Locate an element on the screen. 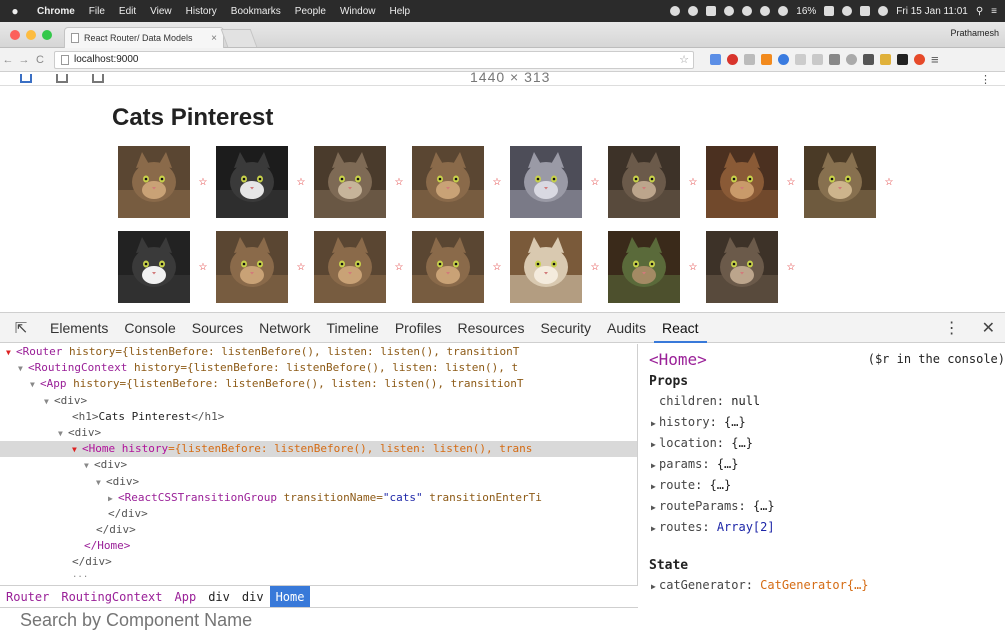 This screenshot has height=630, width=1005. tab-console: Console is located at coordinates (149, 328).